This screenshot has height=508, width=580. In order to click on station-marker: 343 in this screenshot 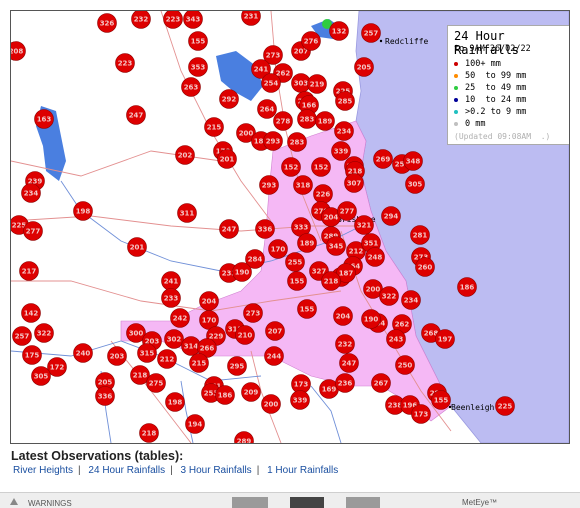, I will do `click(193, 20)`.